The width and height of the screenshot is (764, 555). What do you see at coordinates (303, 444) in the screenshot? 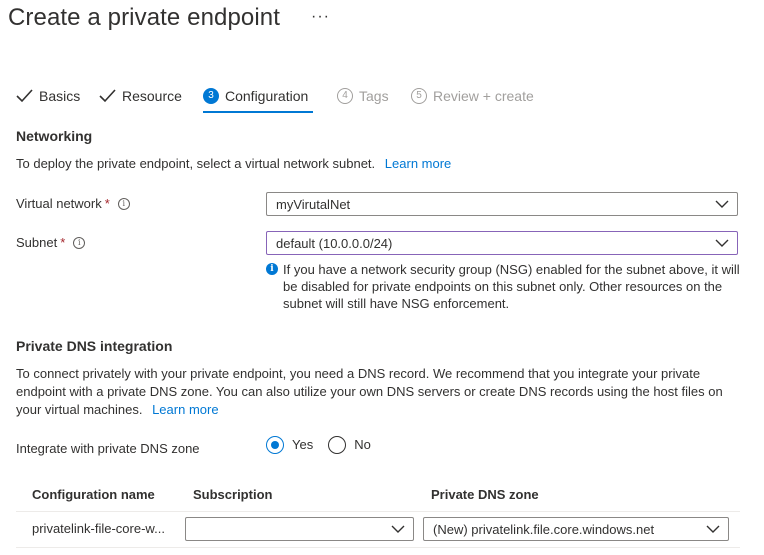
I see `radio-yes-label: Yes` at bounding box center [303, 444].